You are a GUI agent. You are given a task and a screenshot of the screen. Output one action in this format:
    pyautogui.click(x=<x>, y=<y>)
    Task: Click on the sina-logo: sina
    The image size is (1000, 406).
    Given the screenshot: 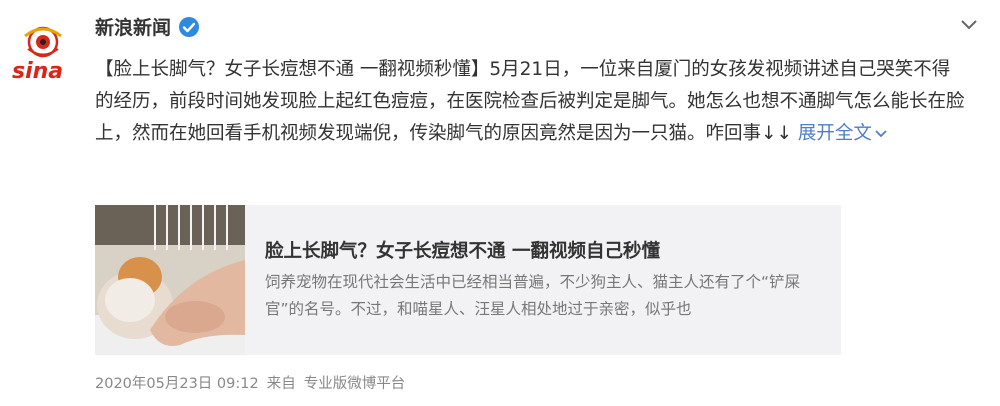 What is the action you would take?
    pyautogui.click(x=46, y=49)
    